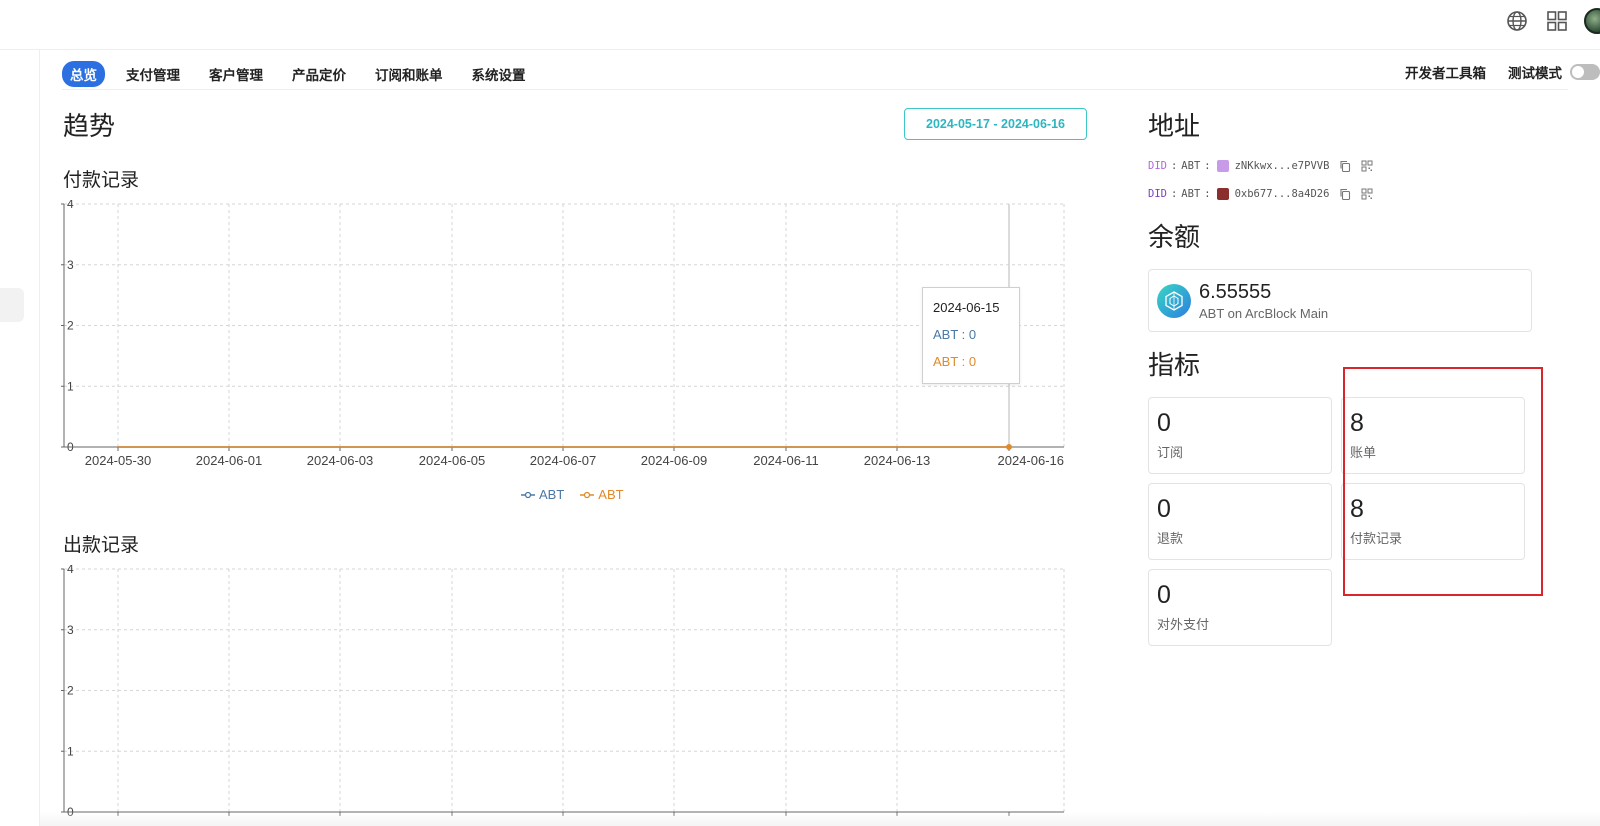 The height and width of the screenshot is (826, 1600). What do you see at coordinates (1235, 291) in the screenshot?
I see `balance-amount: 6.55555` at bounding box center [1235, 291].